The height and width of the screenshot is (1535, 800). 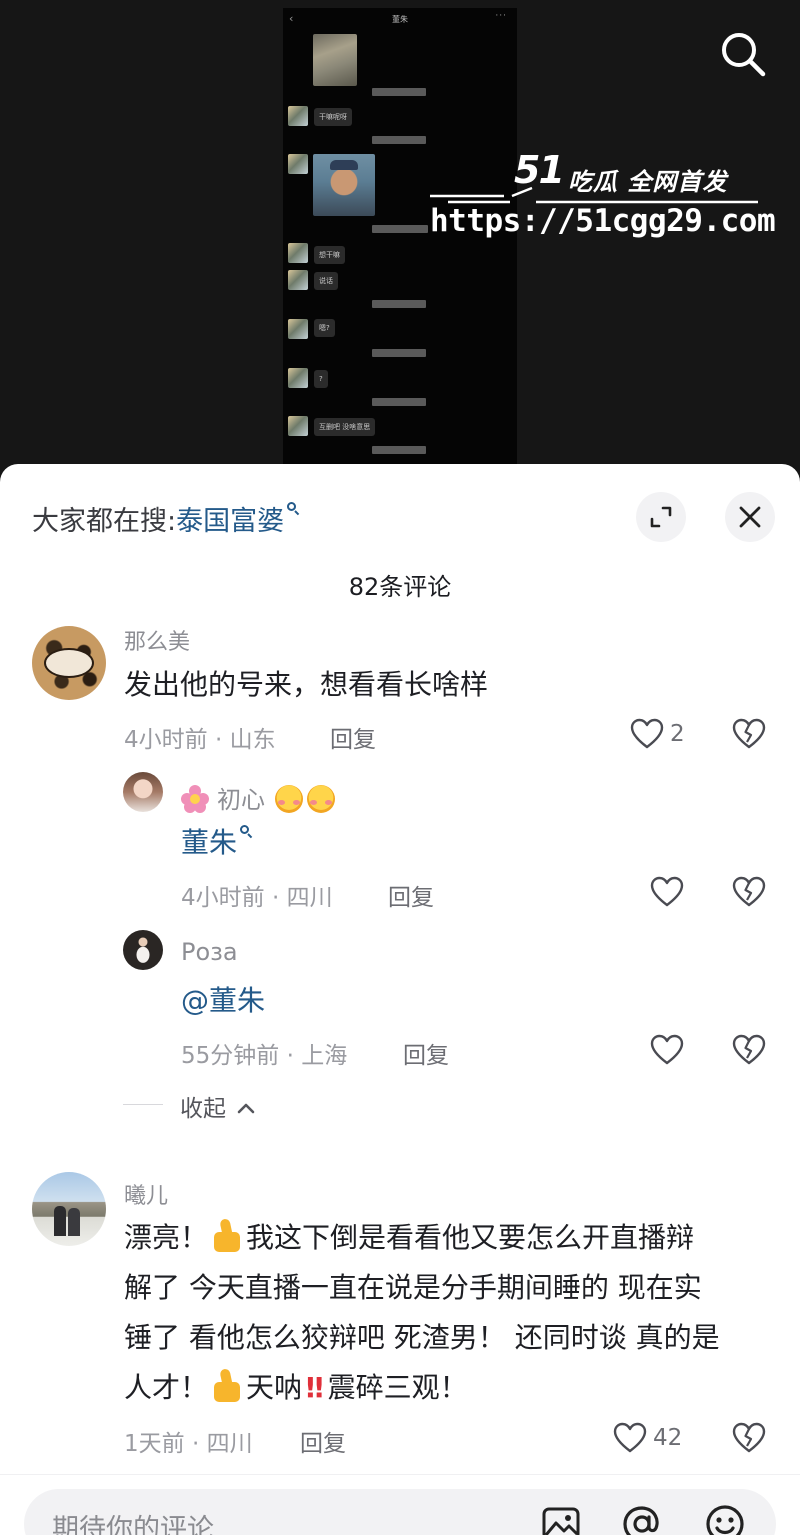 I want to click on like-button: 2, so click(x=657, y=734).